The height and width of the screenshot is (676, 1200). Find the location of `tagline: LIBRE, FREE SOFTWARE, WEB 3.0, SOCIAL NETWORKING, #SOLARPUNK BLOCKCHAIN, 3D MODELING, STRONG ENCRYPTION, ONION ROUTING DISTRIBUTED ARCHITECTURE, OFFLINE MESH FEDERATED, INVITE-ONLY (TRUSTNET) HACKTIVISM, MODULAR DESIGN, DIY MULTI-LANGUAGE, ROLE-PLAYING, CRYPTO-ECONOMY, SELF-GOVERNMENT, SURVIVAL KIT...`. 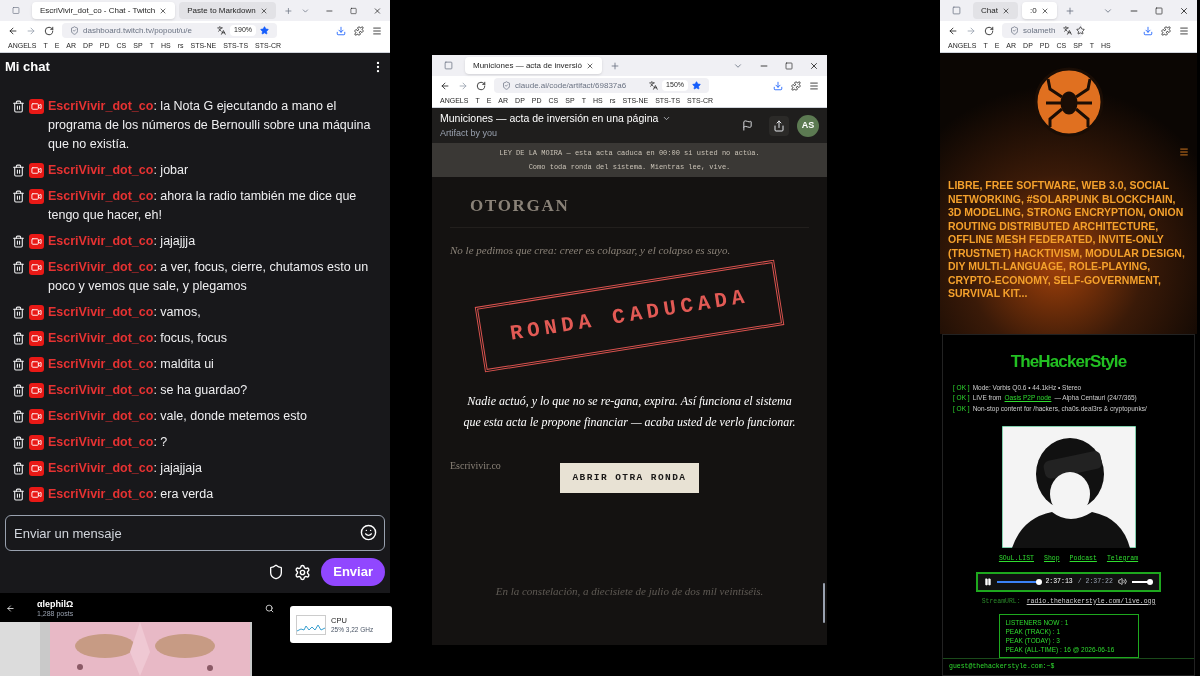

tagline: LIBRE, FREE SOFTWARE, WEB 3.0, SOCIAL NETWORKING, #SOLARPUNK BLOCKCHAIN, 3D MODELING, STRONG ENCRYPTION, ONION ROUTING DISTRIBUTED ARCHITECTURE, OFFLINE MESH FEDERATED, INVITE-ONLY (TRUSTNET) HACKTIVISM, MODULAR DESIGN, DIY MULTI-LANGUAGE, ROLE-PLAYING, CRYPTO-ECONOMY, SELF-GOVERNMENT, SURVIVAL KIT... is located at coordinates (1067, 240).